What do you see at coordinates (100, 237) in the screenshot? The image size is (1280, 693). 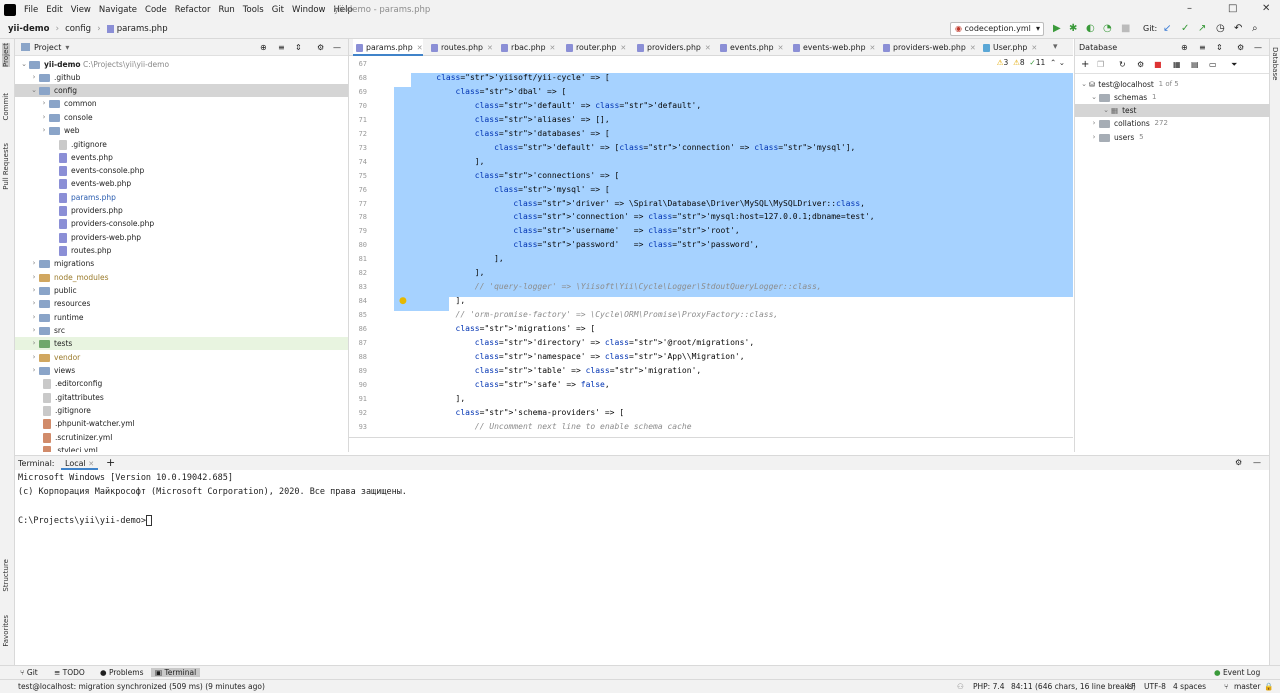 I see `tree-item-providers-web: providers-web.php` at bounding box center [100, 237].